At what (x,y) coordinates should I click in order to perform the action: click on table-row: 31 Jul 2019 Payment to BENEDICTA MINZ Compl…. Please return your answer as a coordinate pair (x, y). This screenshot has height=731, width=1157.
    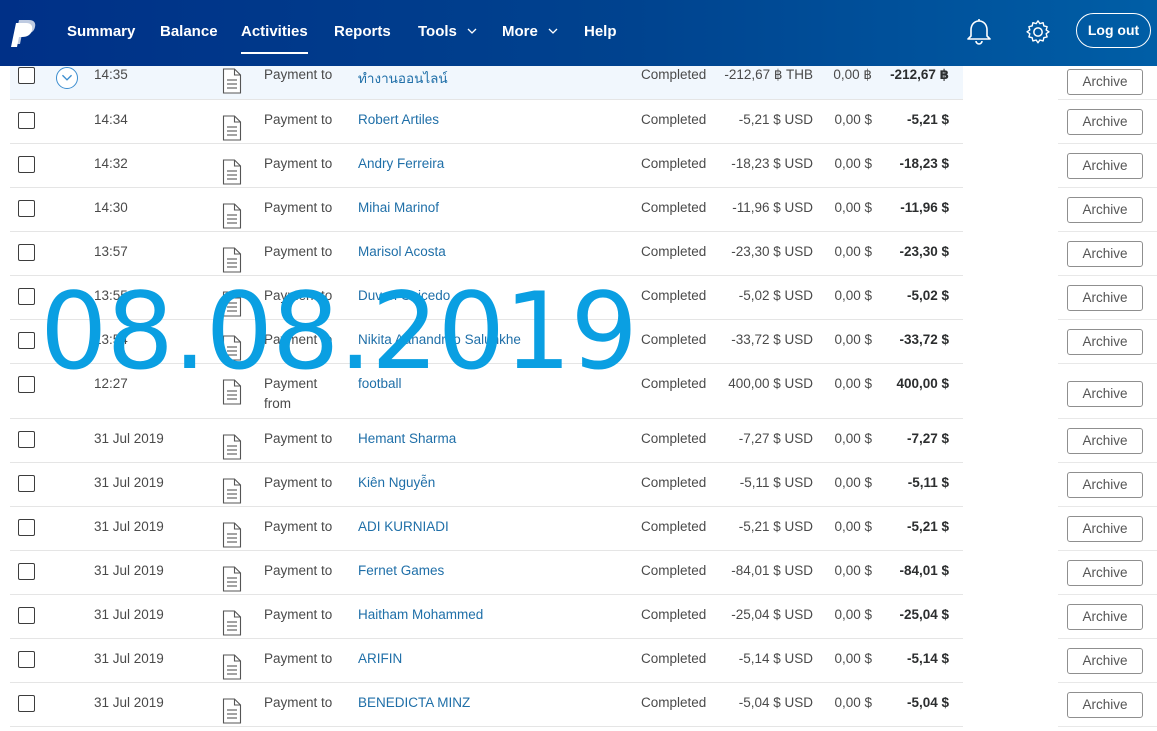
    Looking at the image, I should click on (486, 705).